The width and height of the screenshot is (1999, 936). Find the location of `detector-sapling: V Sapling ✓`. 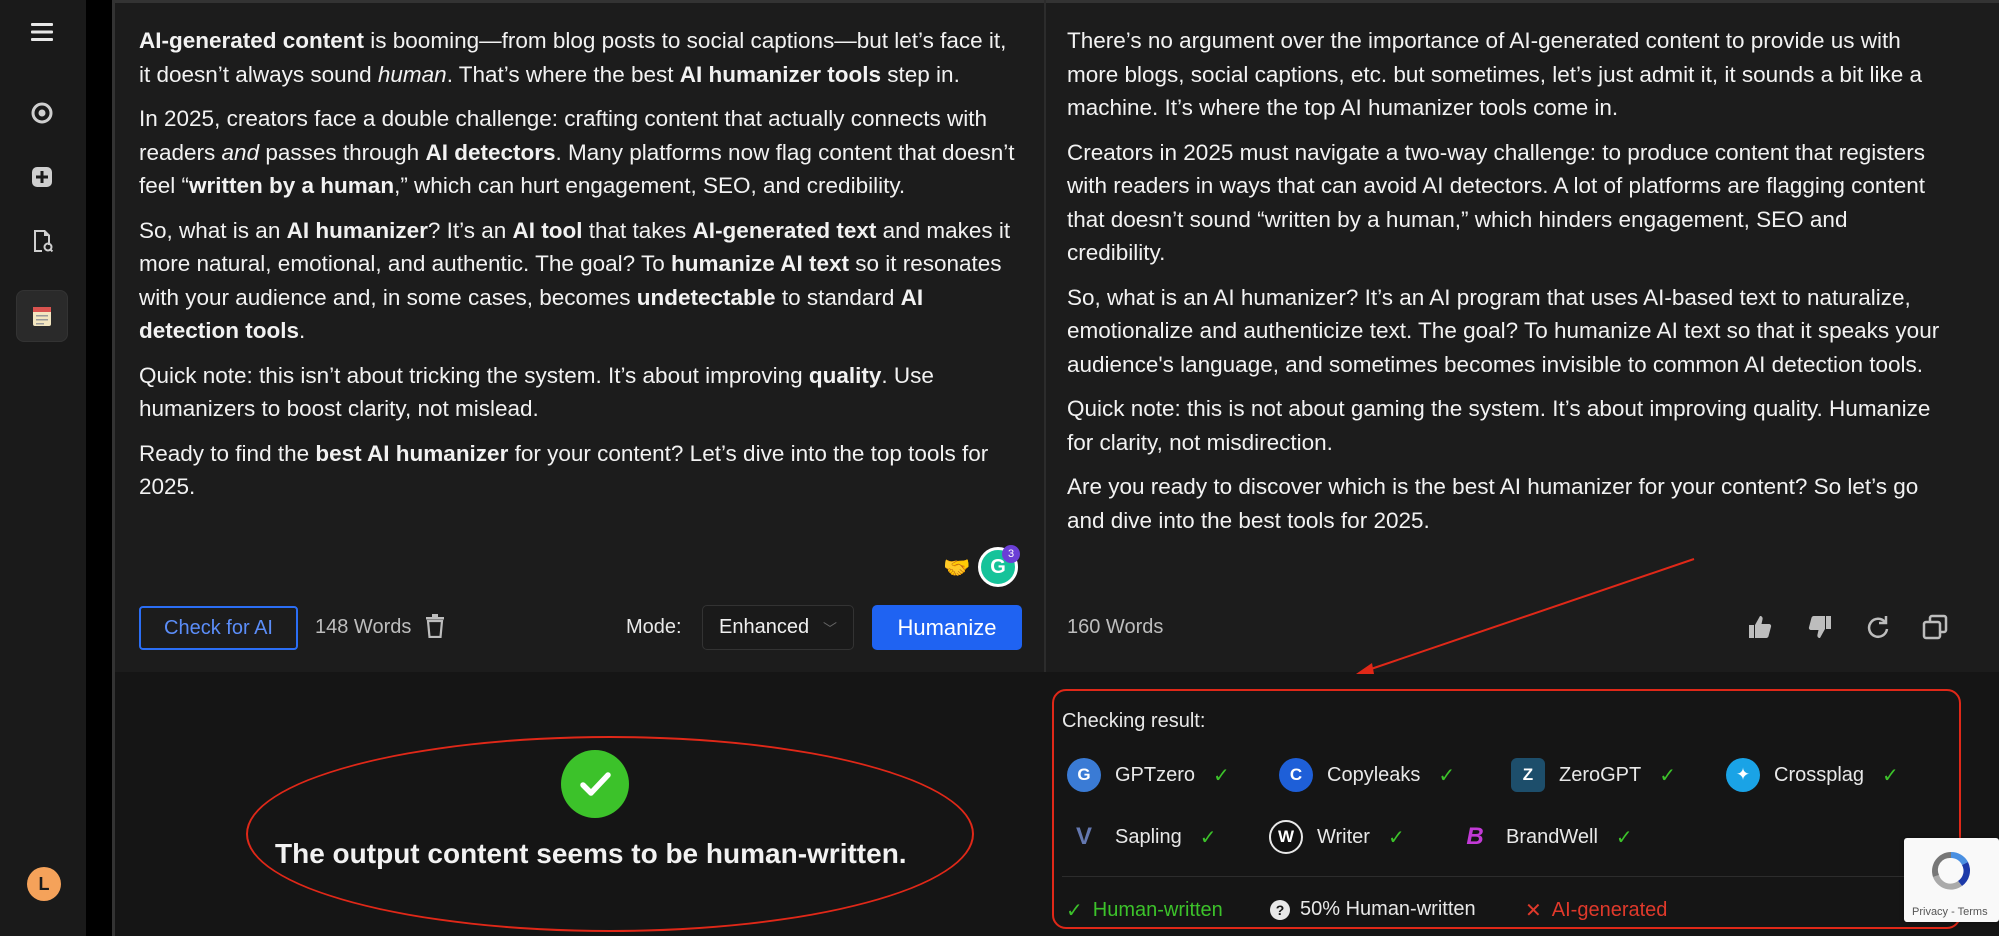

detector-sapling: V Sapling ✓ is located at coordinates (1142, 837).